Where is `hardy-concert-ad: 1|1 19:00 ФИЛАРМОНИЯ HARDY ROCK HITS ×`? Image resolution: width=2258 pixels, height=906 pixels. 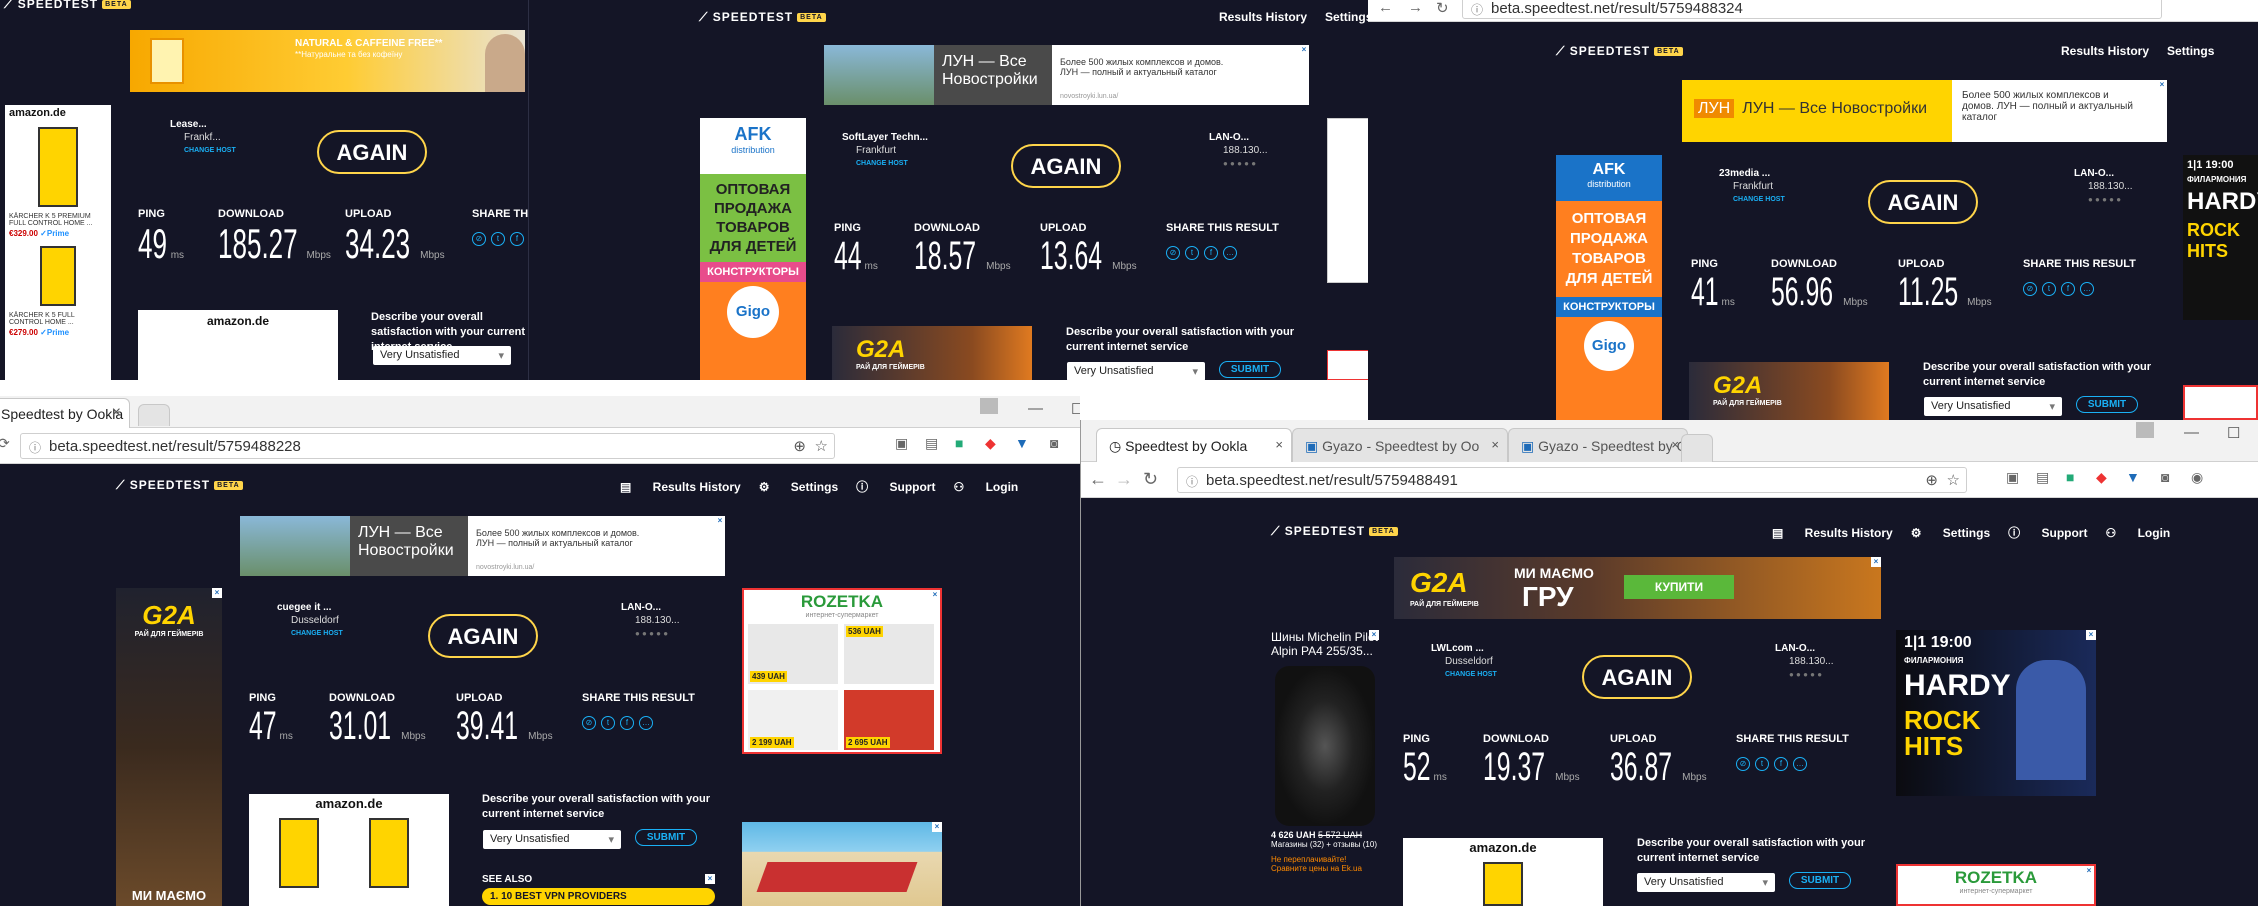 hardy-concert-ad: 1|1 19:00 ФИЛАРМОНИЯ HARDY ROCK HITS × is located at coordinates (1996, 713).